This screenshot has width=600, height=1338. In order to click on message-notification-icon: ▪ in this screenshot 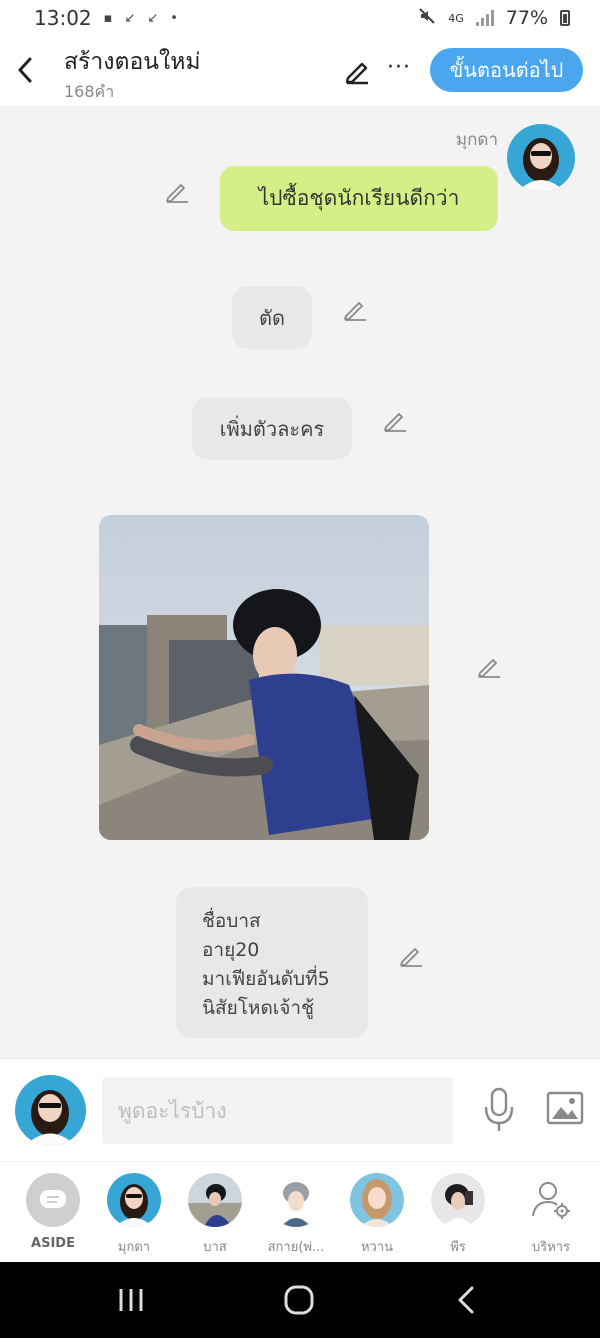, I will do `click(108, 18)`.